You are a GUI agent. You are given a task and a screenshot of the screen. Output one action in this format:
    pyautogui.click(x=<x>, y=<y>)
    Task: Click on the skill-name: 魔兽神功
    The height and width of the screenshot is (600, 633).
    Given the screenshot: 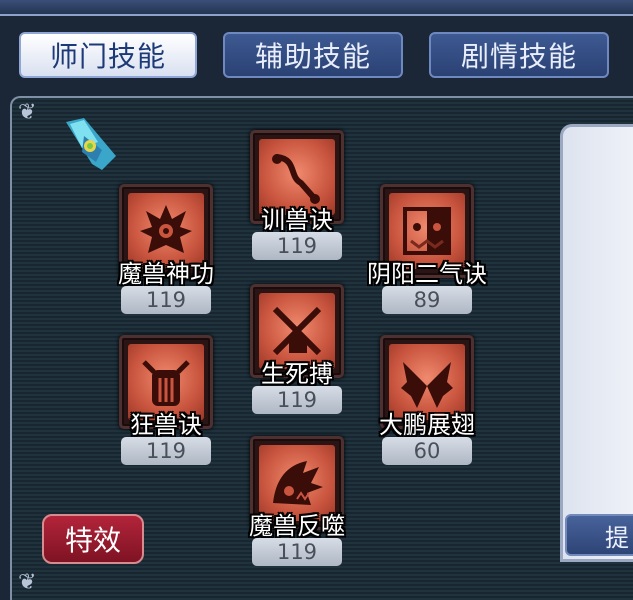 What is the action you would take?
    pyautogui.click(x=166, y=274)
    